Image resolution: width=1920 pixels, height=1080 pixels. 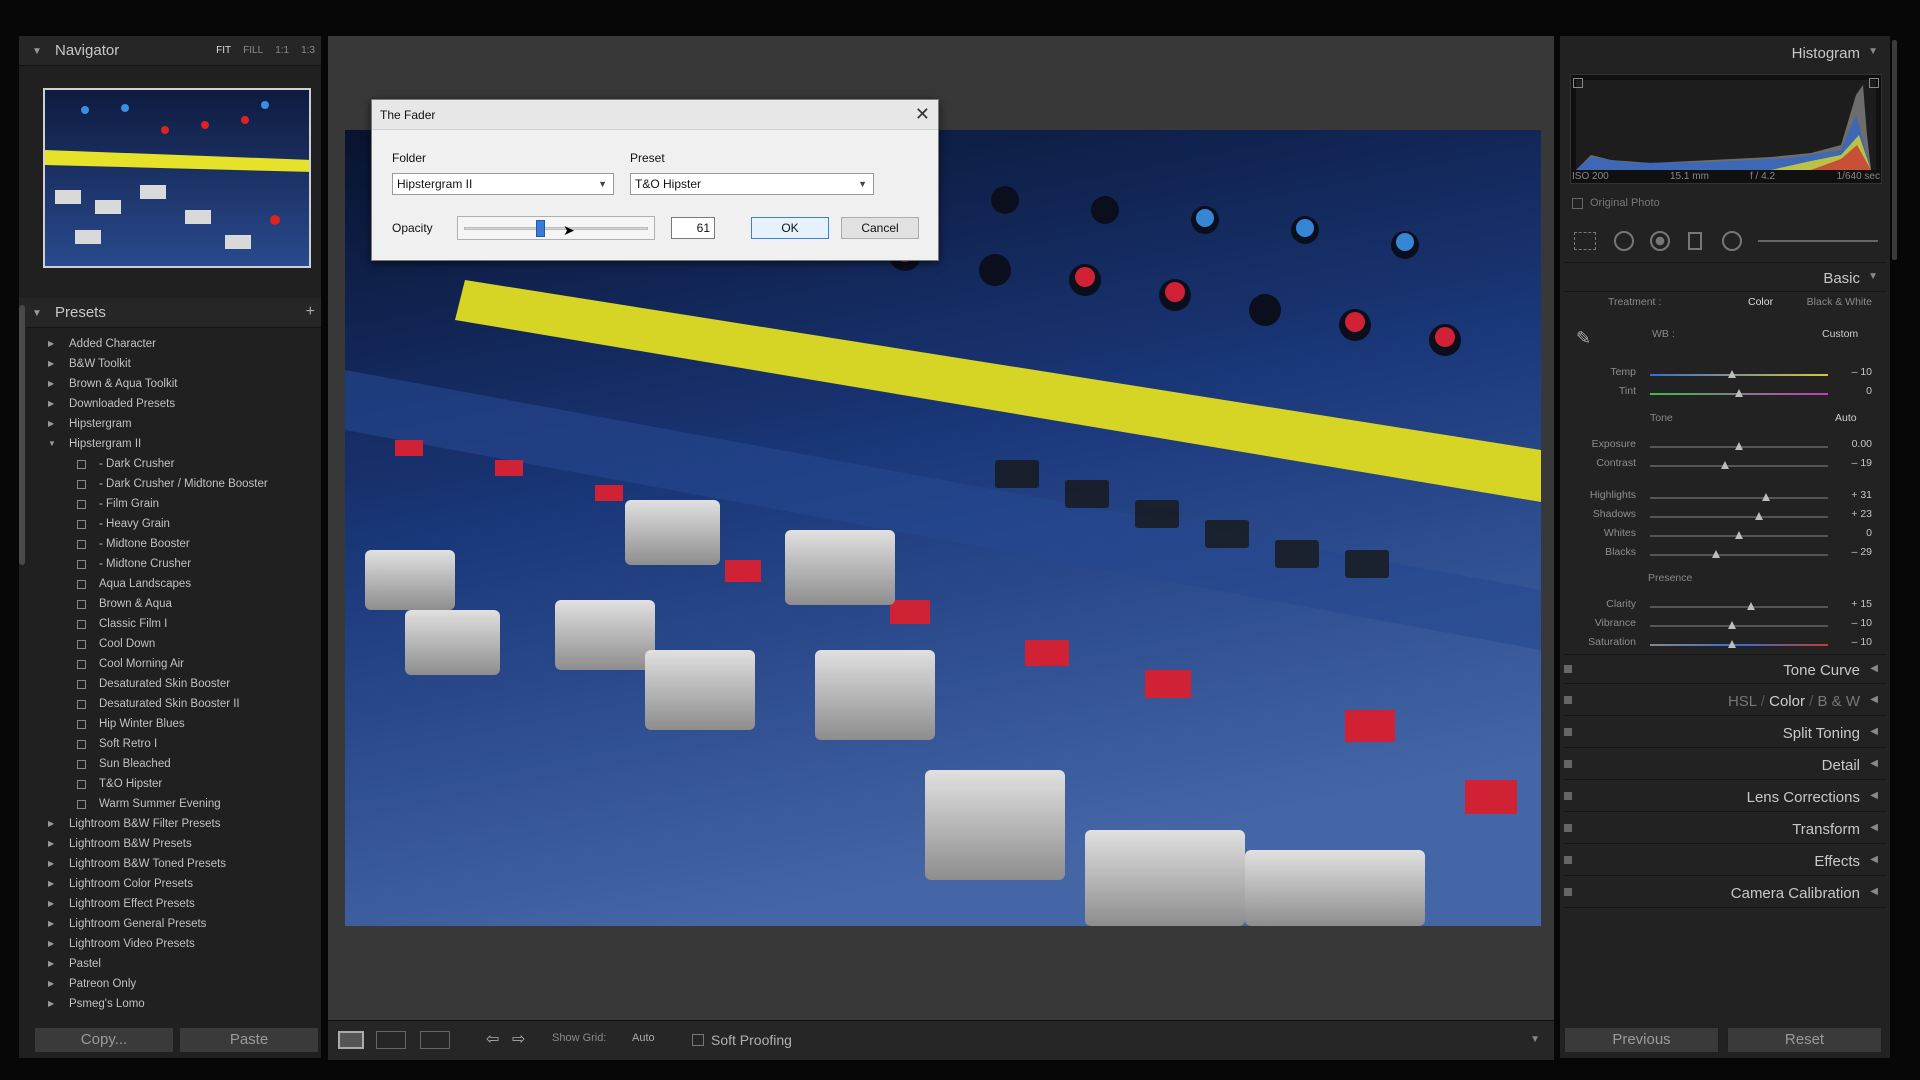 I want to click on preset-item: Classic Film I, so click(x=174, y=624).